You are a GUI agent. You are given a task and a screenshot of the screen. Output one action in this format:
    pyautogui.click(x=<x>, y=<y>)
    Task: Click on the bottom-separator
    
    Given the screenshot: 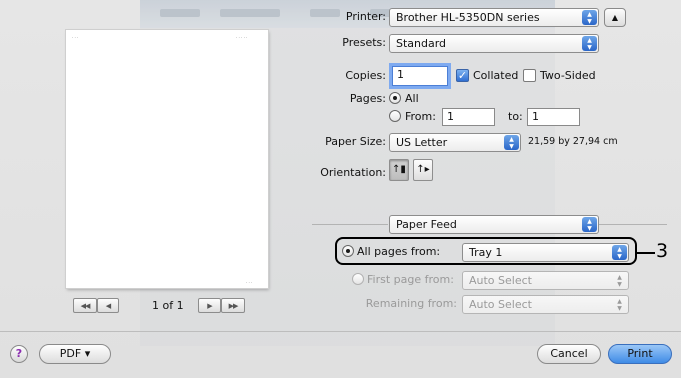 What is the action you would take?
    pyautogui.click(x=340, y=331)
    